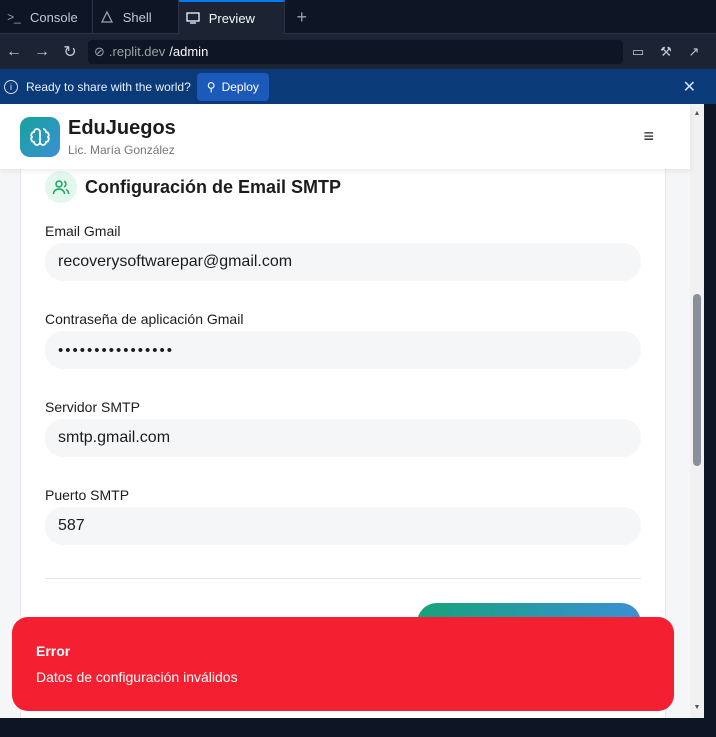  I want to click on hamburger-menu-icon: ≡, so click(648, 136).